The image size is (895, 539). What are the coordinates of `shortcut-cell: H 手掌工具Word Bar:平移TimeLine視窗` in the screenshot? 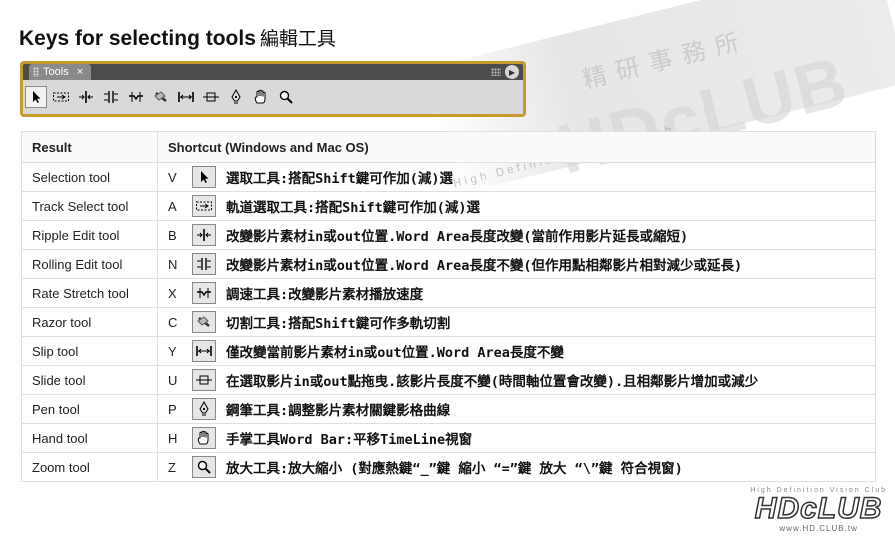 It's located at (516, 438).